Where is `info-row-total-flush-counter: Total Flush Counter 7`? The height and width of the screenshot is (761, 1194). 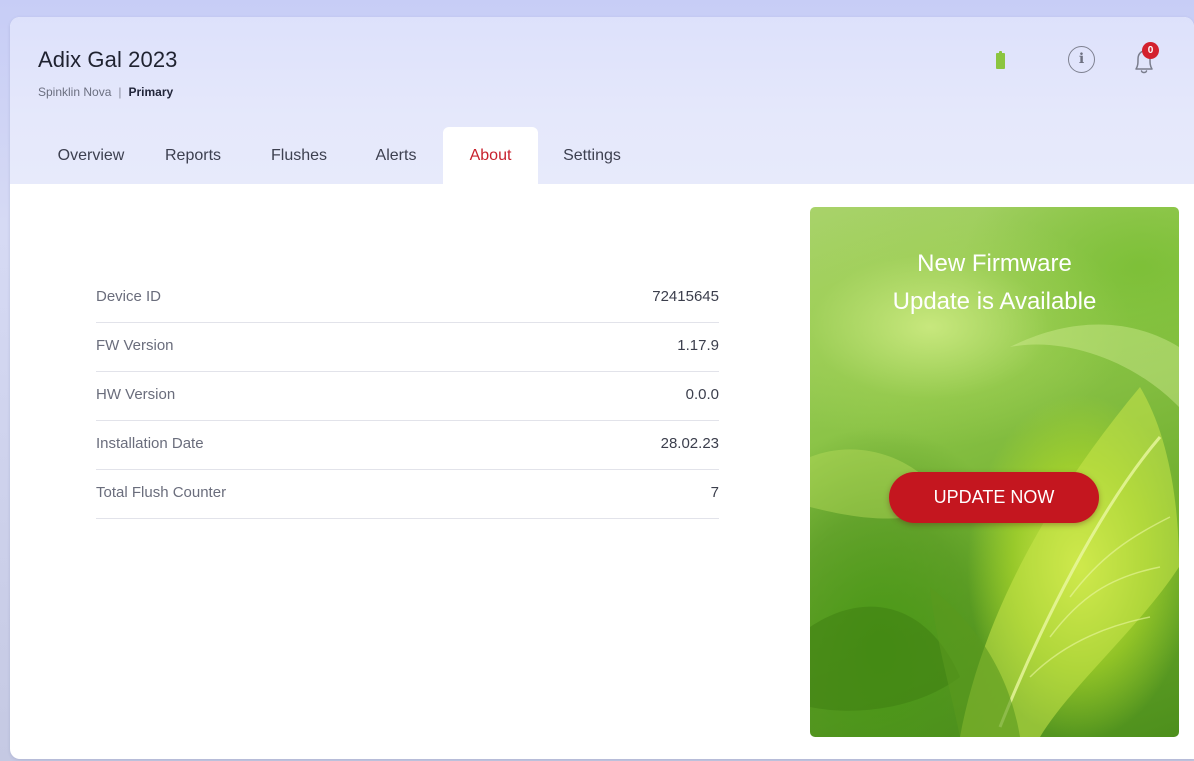 info-row-total-flush-counter: Total Flush Counter 7 is located at coordinates (407, 494).